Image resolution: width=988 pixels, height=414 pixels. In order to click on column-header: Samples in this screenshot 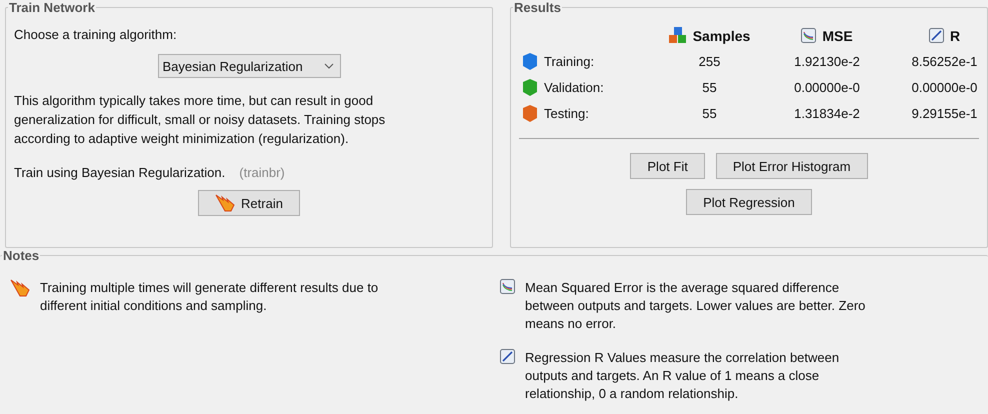, I will do `click(721, 36)`.